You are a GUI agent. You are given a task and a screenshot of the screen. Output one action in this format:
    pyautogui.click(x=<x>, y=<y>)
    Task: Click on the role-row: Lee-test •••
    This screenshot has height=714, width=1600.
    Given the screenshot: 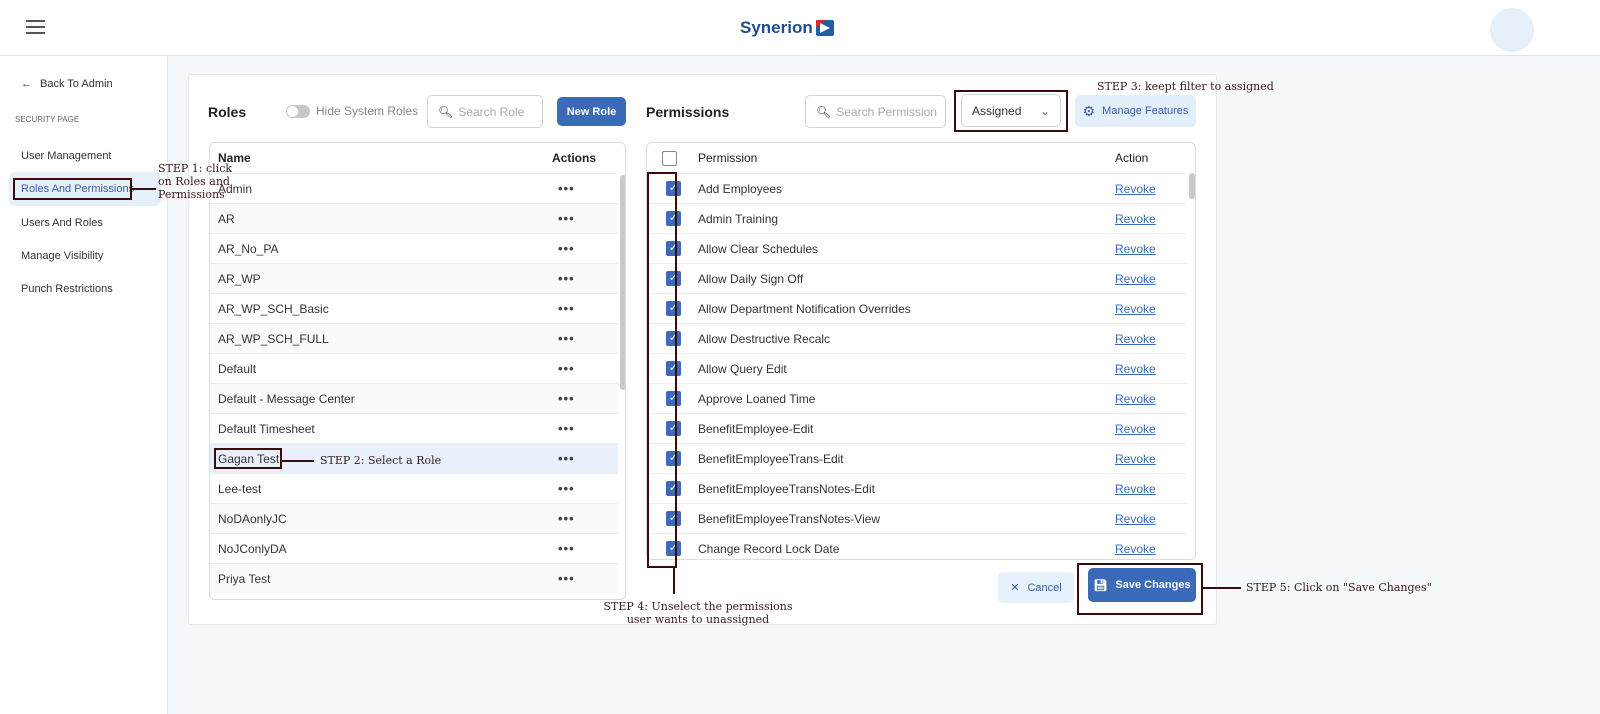 What is the action you would take?
    pyautogui.click(x=414, y=488)
    